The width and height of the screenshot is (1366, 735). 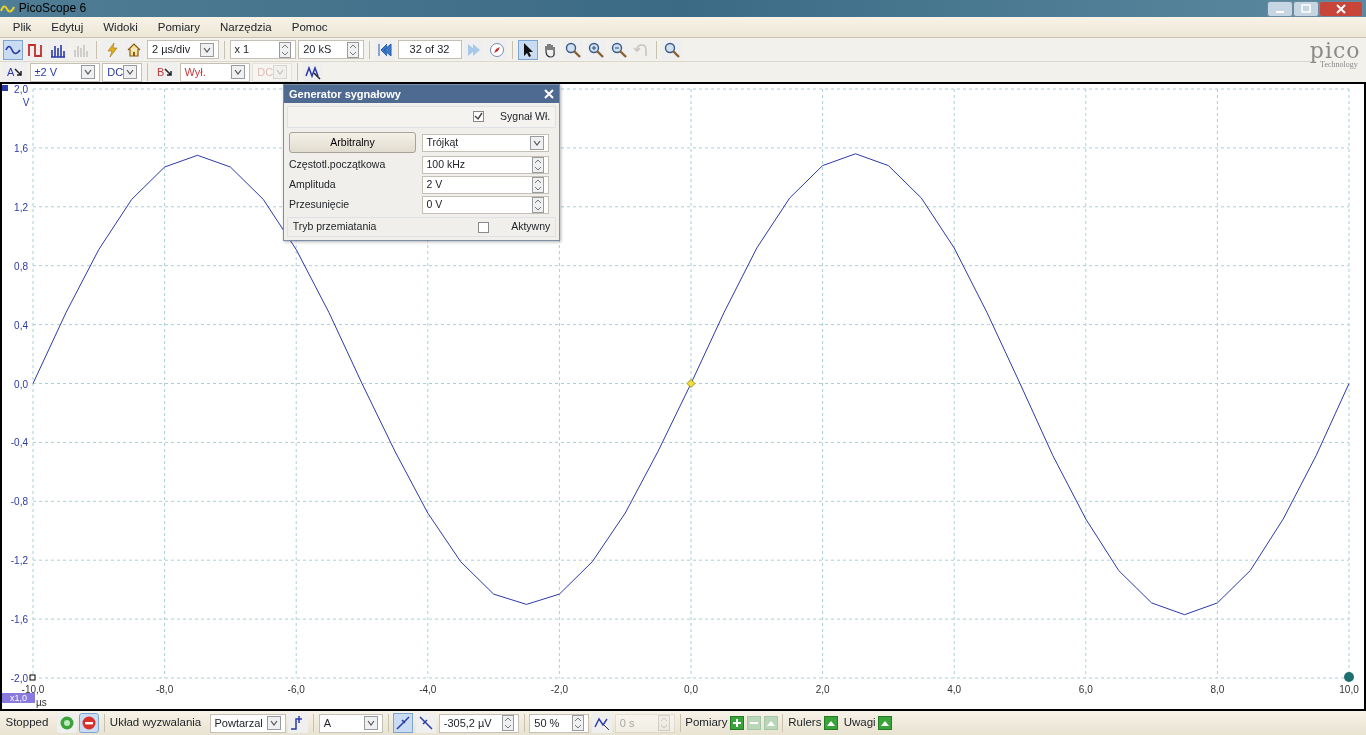 What do you see at coordinates (27, 723) in the screenshot?
I see `status-text: Stopped` at bounding box center [27, 723].